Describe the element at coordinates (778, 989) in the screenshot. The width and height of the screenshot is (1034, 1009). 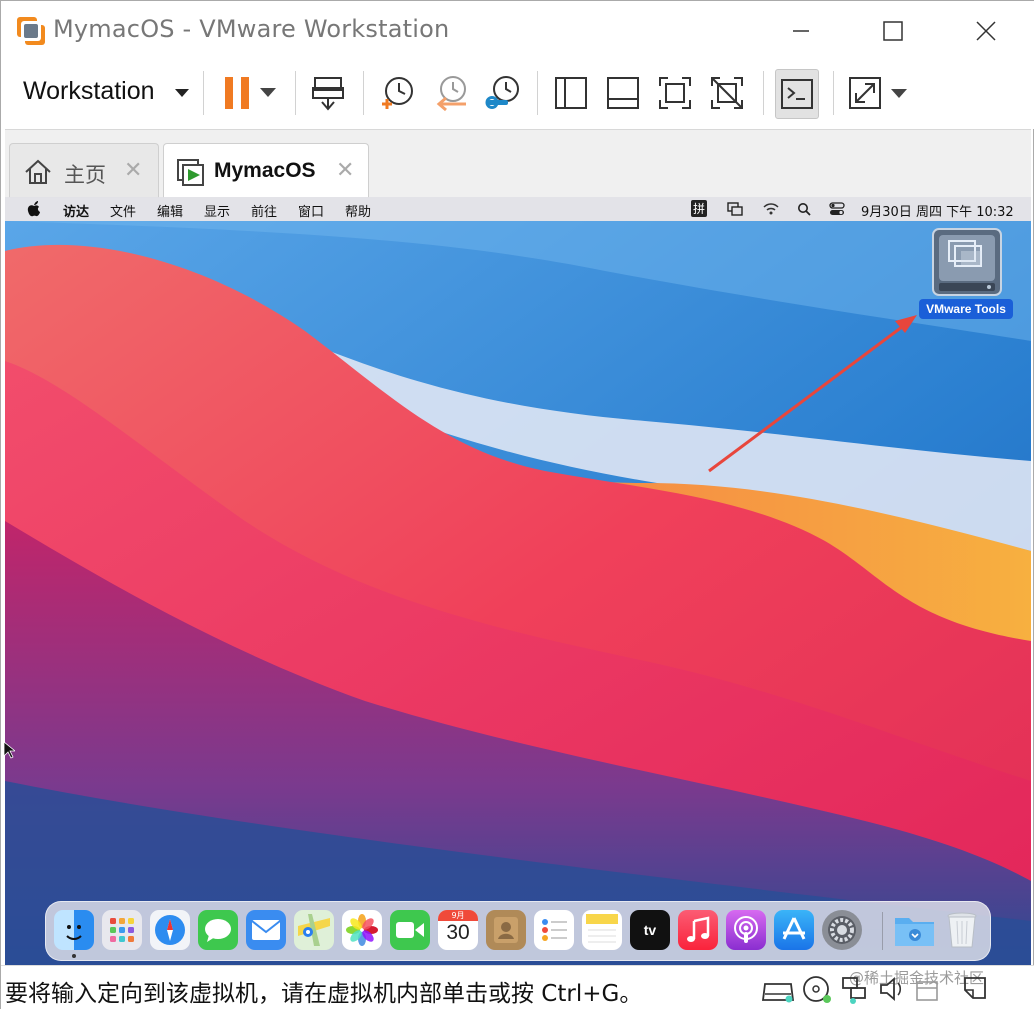
I see `hard-disk-icon` at that location.